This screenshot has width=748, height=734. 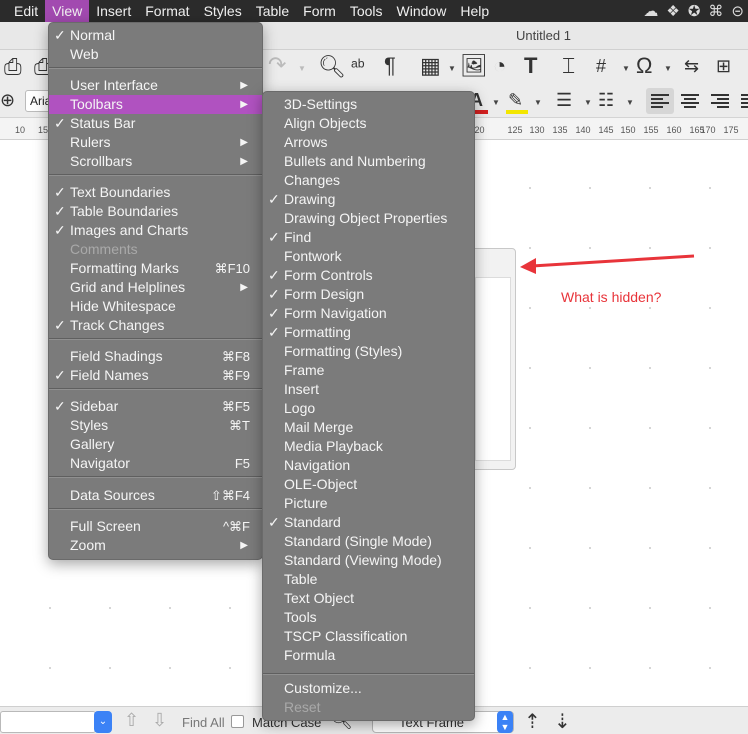 What do you see at coordinates (515, 100) in the screenshot?
I see `highlight-icon: ✎` at bounding box center [515, 100].